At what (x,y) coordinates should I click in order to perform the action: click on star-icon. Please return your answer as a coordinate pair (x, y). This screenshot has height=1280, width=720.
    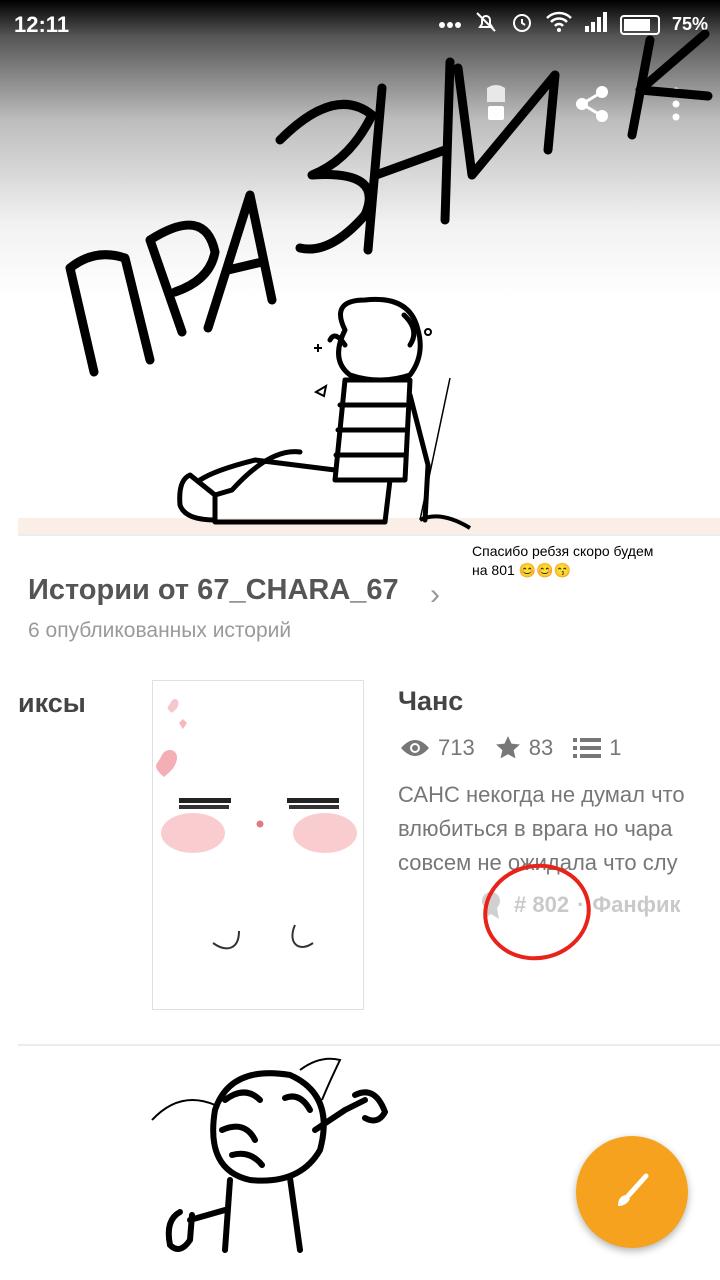
    Looking at the image, I should click on (507, 747).